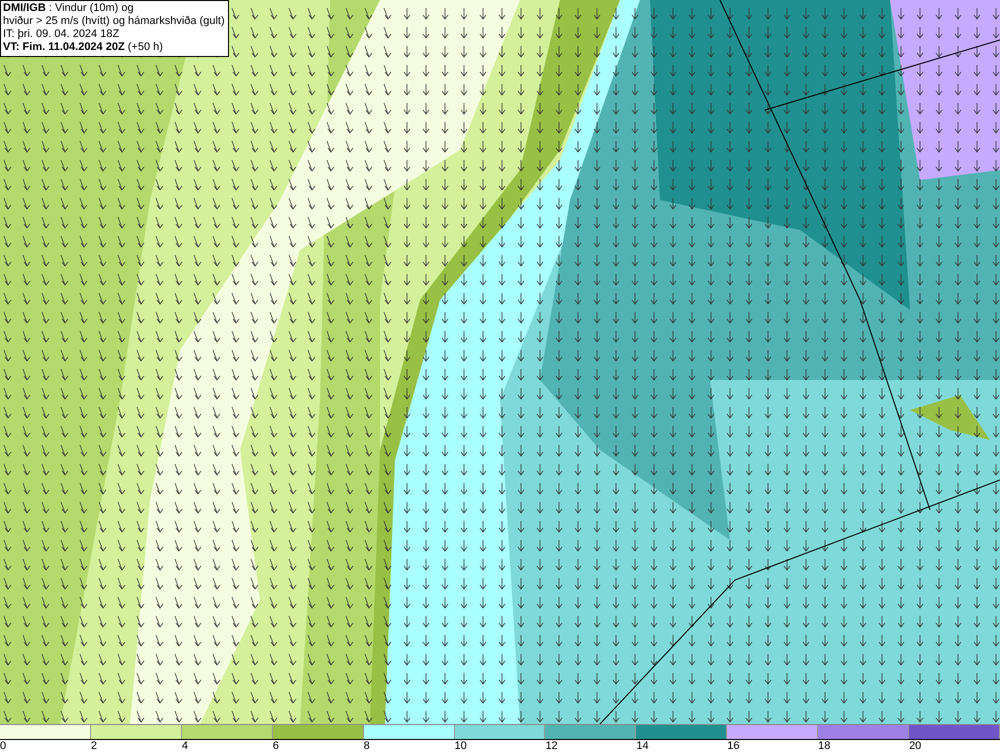 This screenshot has width=1000, height=753. What do you see at coordinates (733, 746) in the screenshot?
I see `scale-label: 16` at bounding box center [733, 746].